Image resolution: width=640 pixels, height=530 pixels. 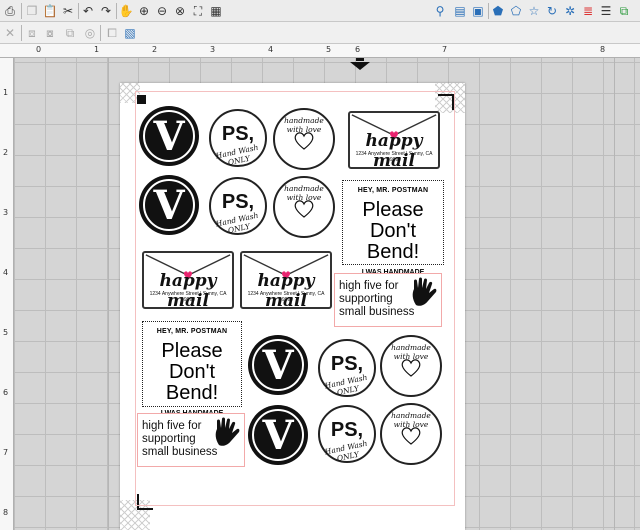 I want to click on star-icon: ☆, so click(x=534, y=11).